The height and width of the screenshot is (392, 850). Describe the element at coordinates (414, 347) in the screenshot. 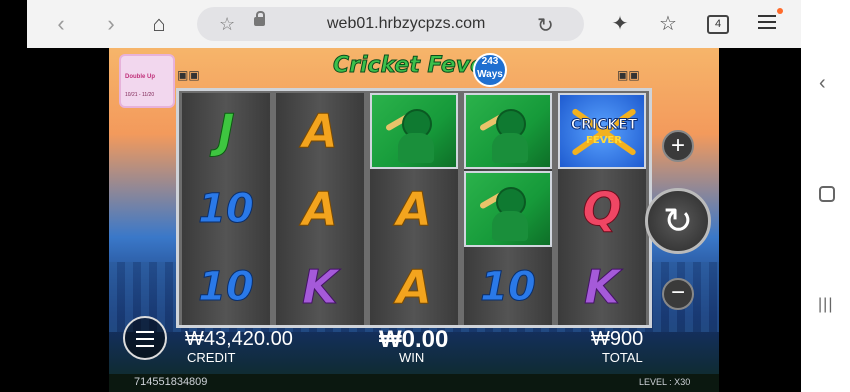

I see `hud: ₩43,420.00 CREDIT ₩0.00 WIN ₩900 TOTAL` at that location.